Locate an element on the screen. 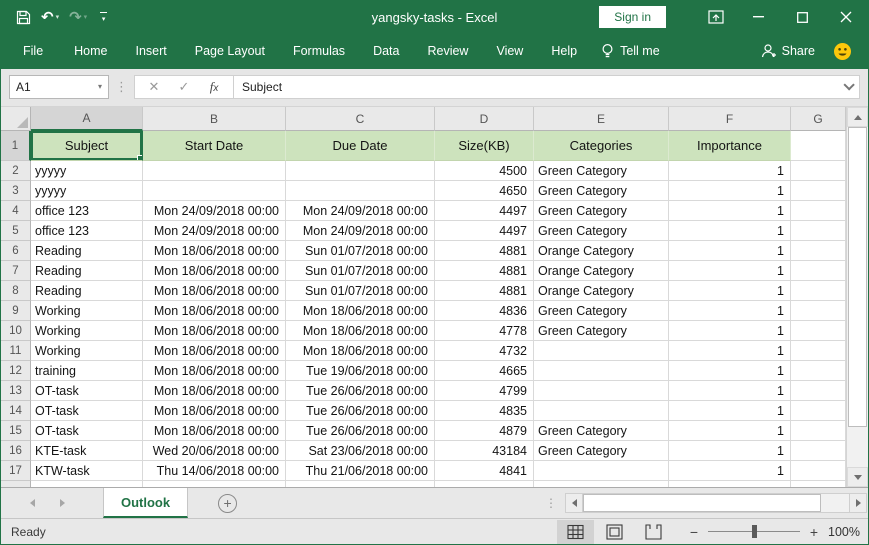  cell-D5: 4497 is located at coordinates (484, 231).